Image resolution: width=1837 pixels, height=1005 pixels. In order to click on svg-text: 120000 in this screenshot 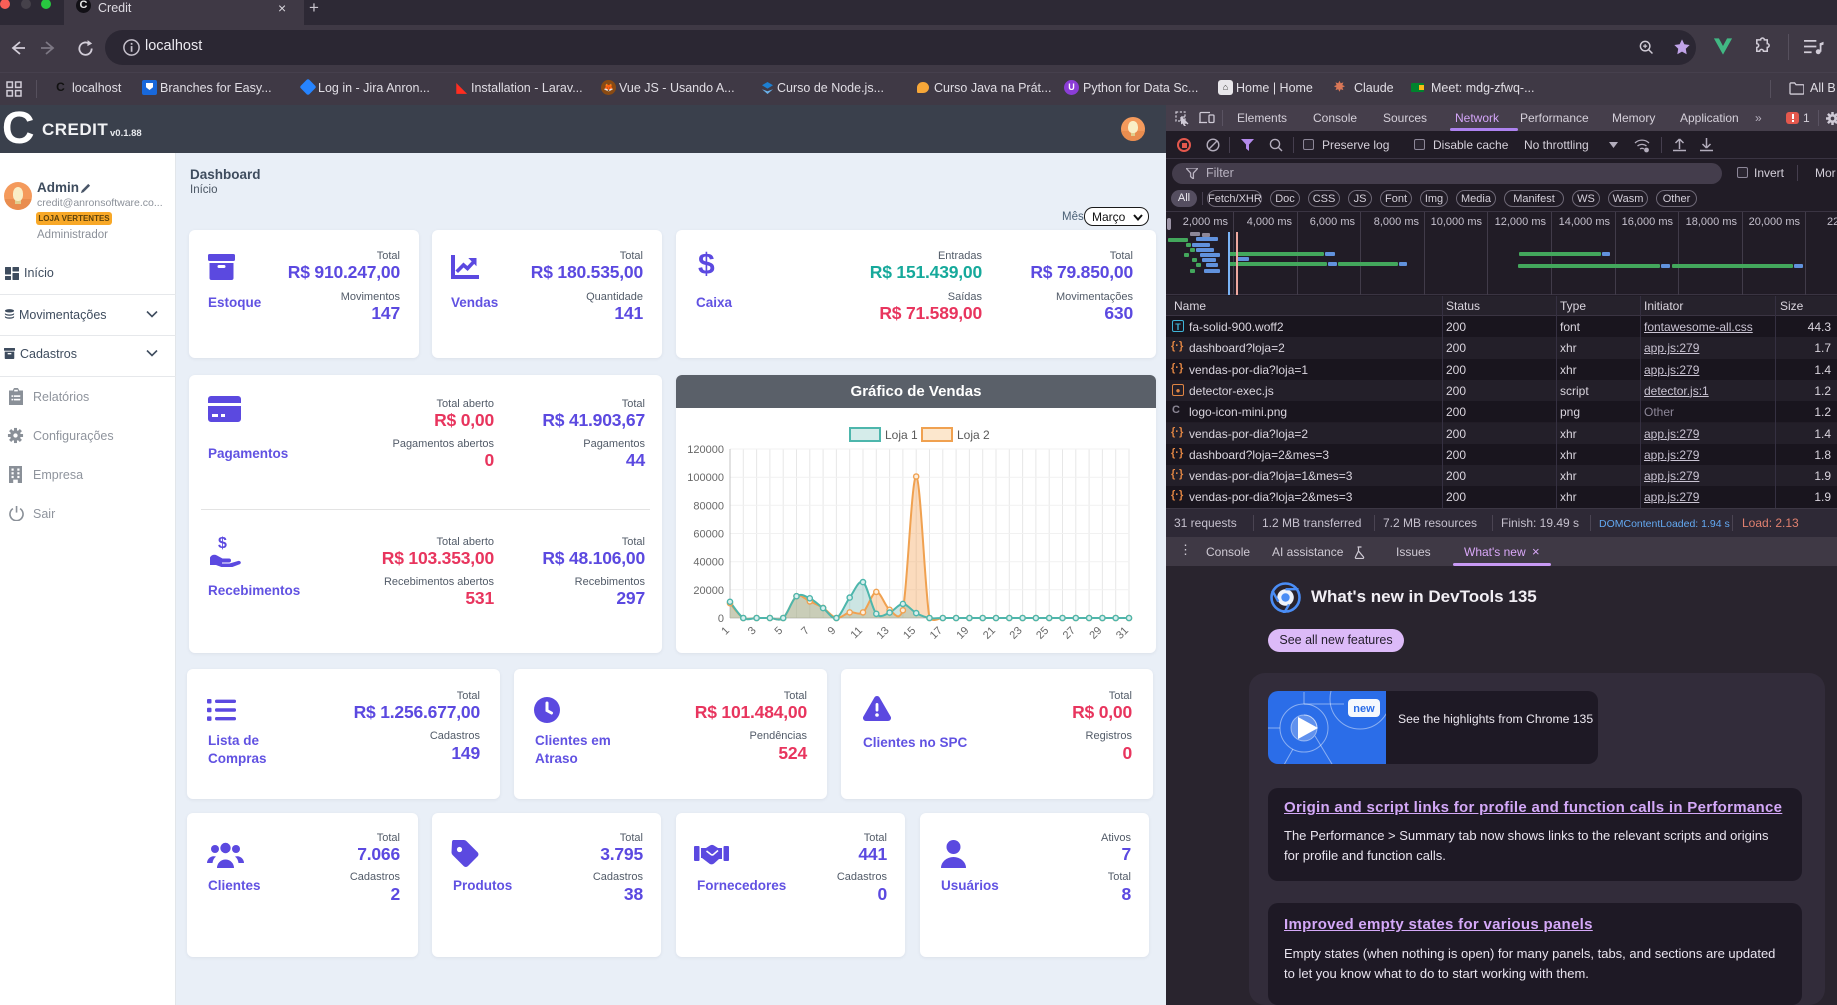, I will do `click(705, 450)`.